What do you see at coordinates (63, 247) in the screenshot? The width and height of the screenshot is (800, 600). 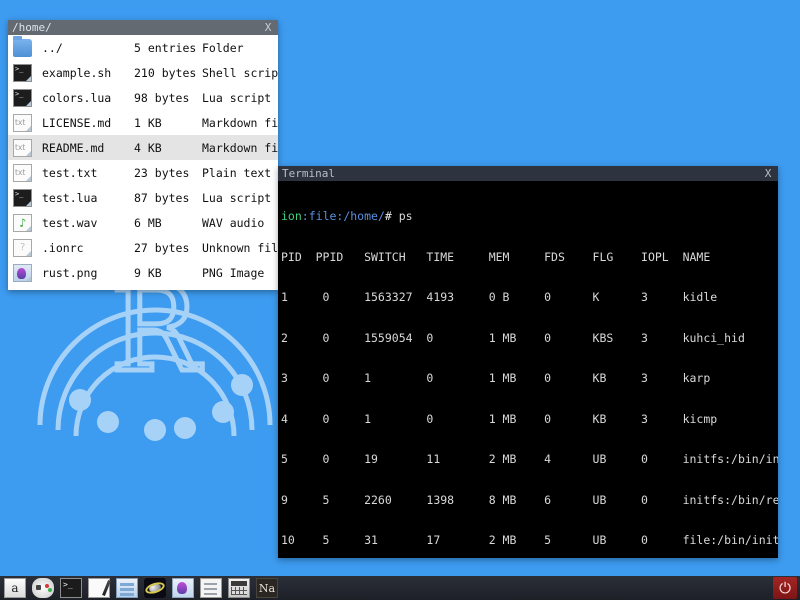 I see `file-name: .ionrc` at bounding box center [63, 247].